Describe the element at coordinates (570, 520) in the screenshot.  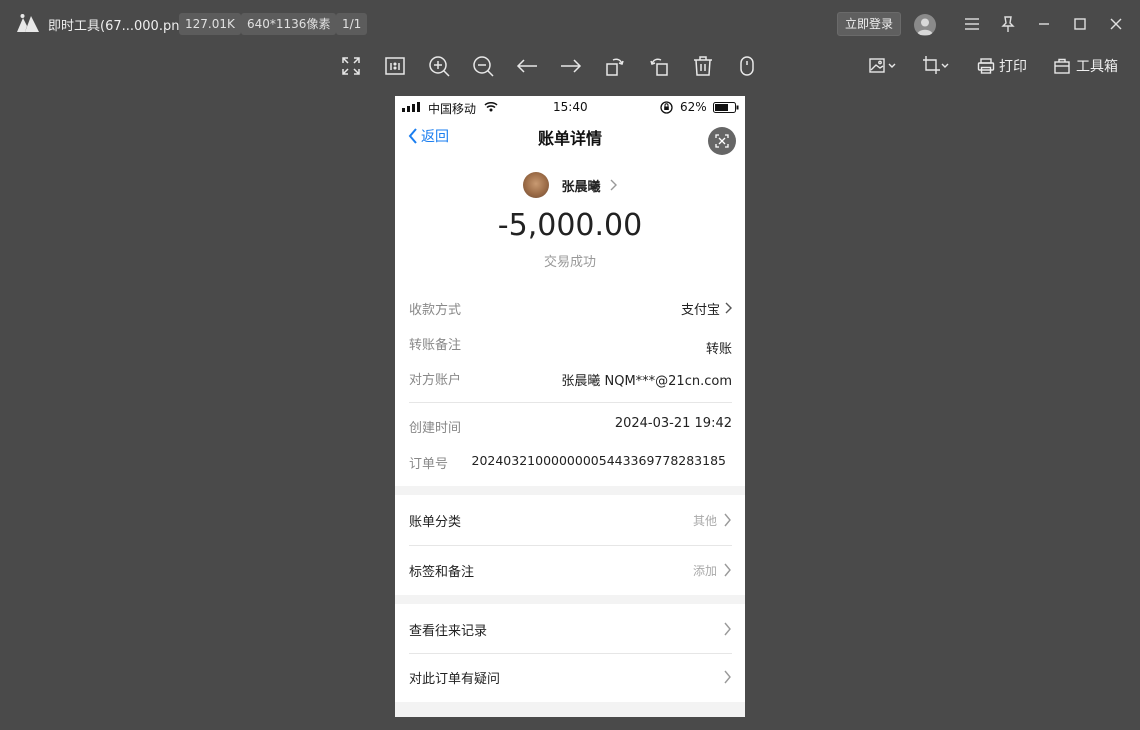
I see `menu-row-bill-category: 账单分类 其他` at that location.